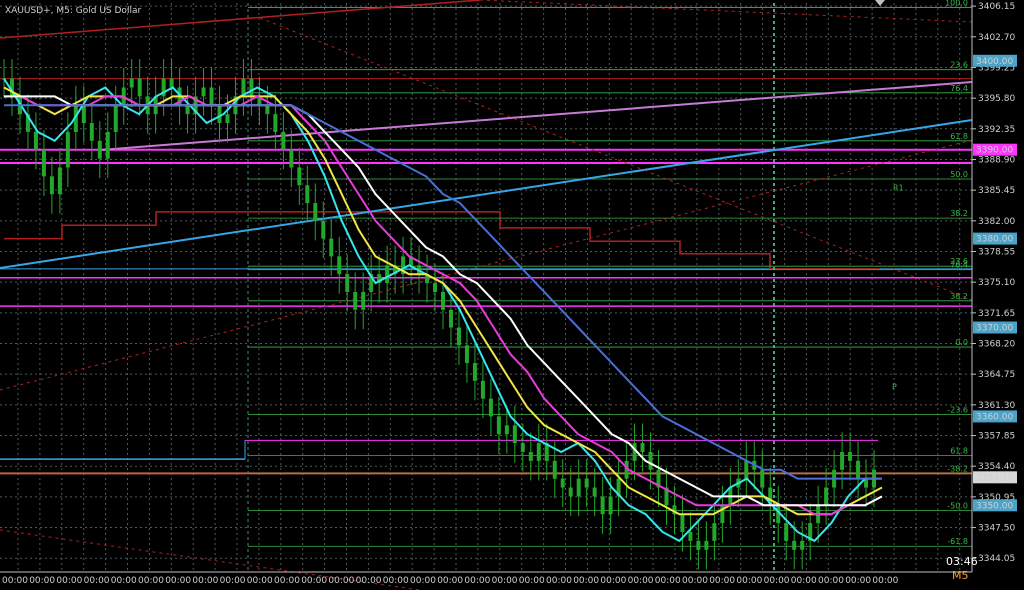 This screenshot has height=590, width=1024. I want to click on y-tick-label: 3354.40, so click(996, 467).